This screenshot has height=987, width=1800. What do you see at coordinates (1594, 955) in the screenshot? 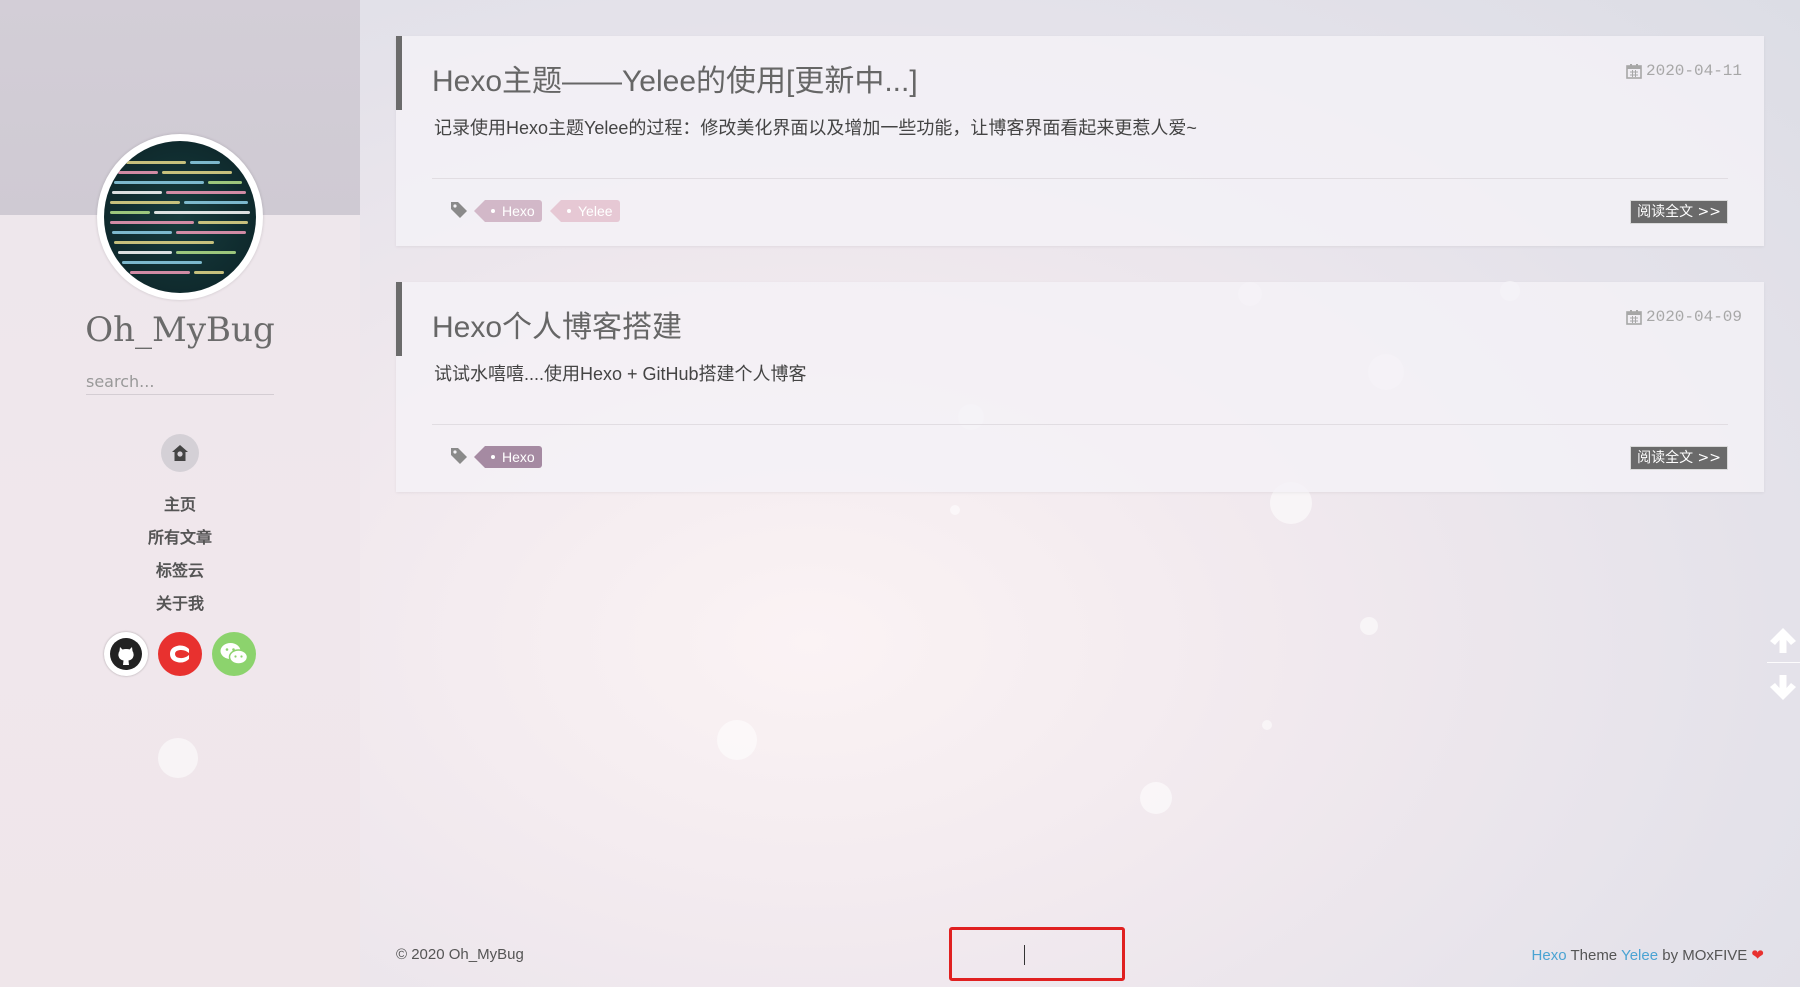
I see `footer-theme-text: Theme` at bounding box center [1594, 955].